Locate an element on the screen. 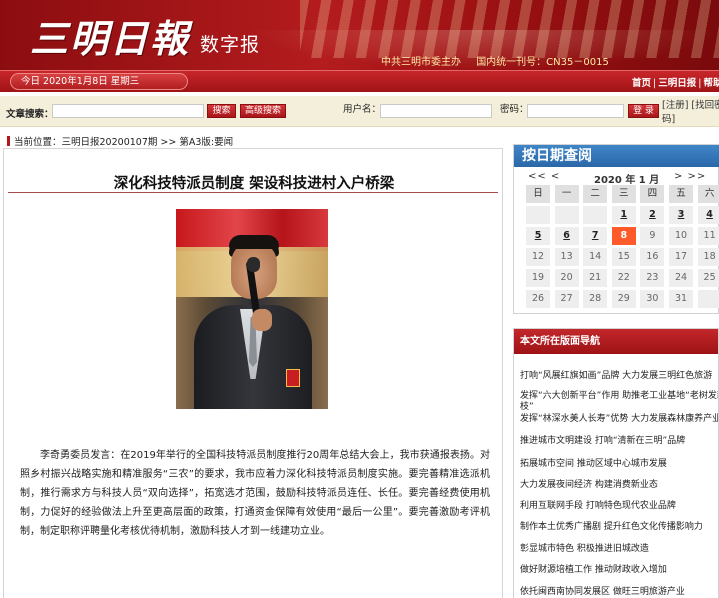 Image resolution: width=719 pixels, height=598 pixels. calendar-day: 23 is located at coordinates (652, 278).